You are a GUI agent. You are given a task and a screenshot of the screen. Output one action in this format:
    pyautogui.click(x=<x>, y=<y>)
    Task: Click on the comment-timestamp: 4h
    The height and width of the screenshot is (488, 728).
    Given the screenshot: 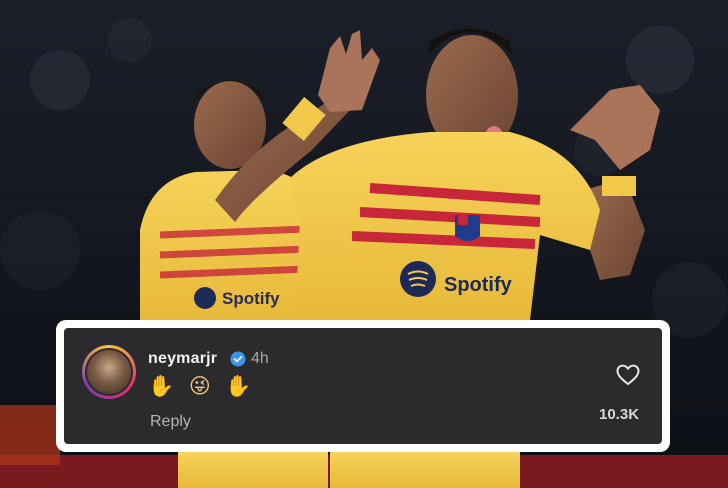 What is the action you would take?
    pyautogui.click(x=260, y=358)
    